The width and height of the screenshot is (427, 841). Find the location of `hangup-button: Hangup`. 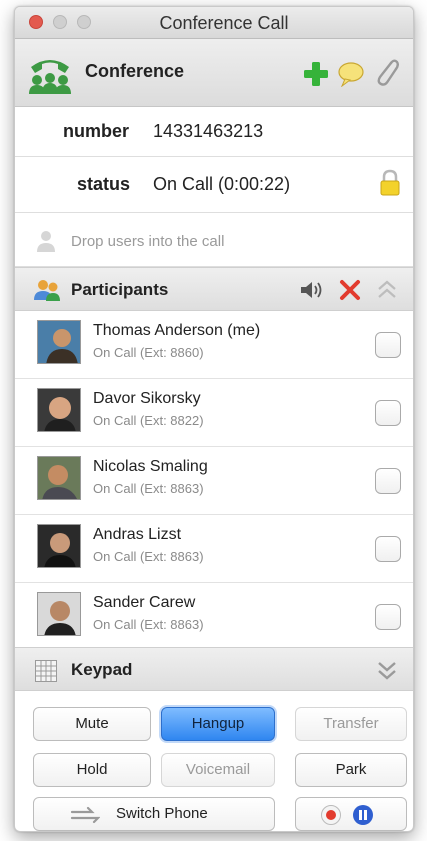

hangup-button: Hangup is located at coordinates (218, 724).